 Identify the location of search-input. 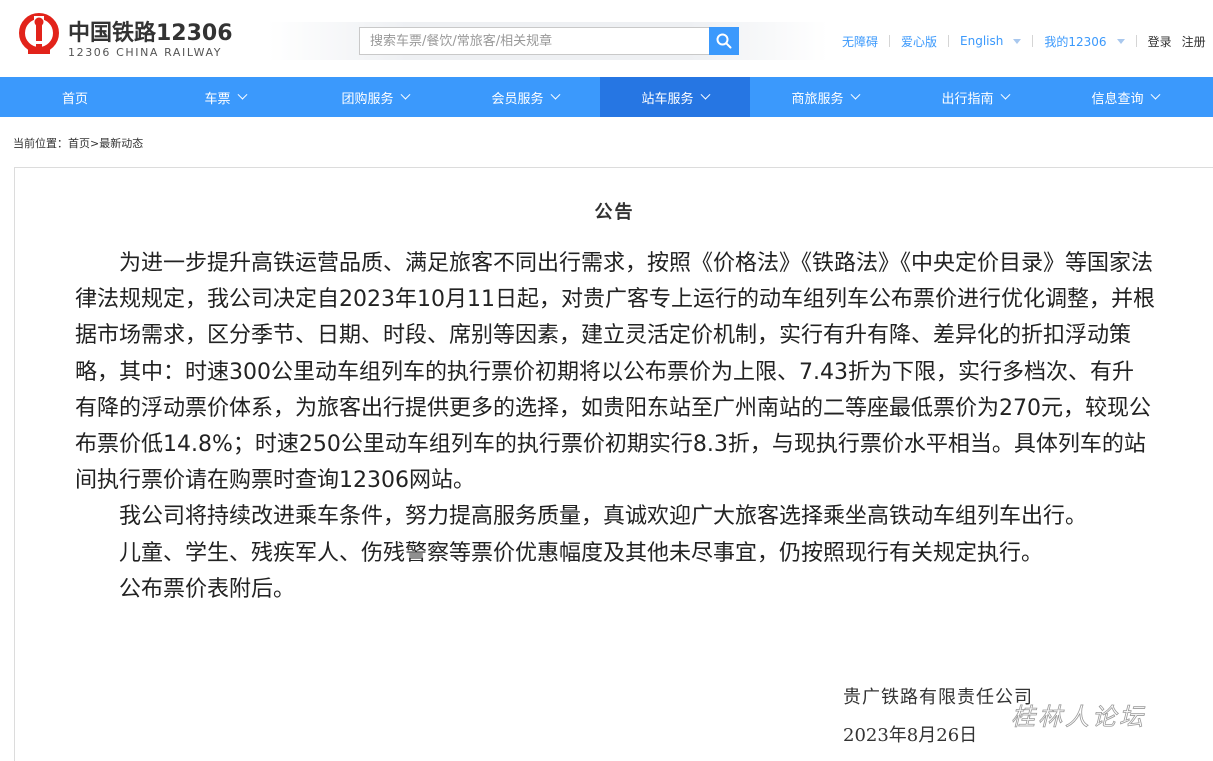
(534, 41).